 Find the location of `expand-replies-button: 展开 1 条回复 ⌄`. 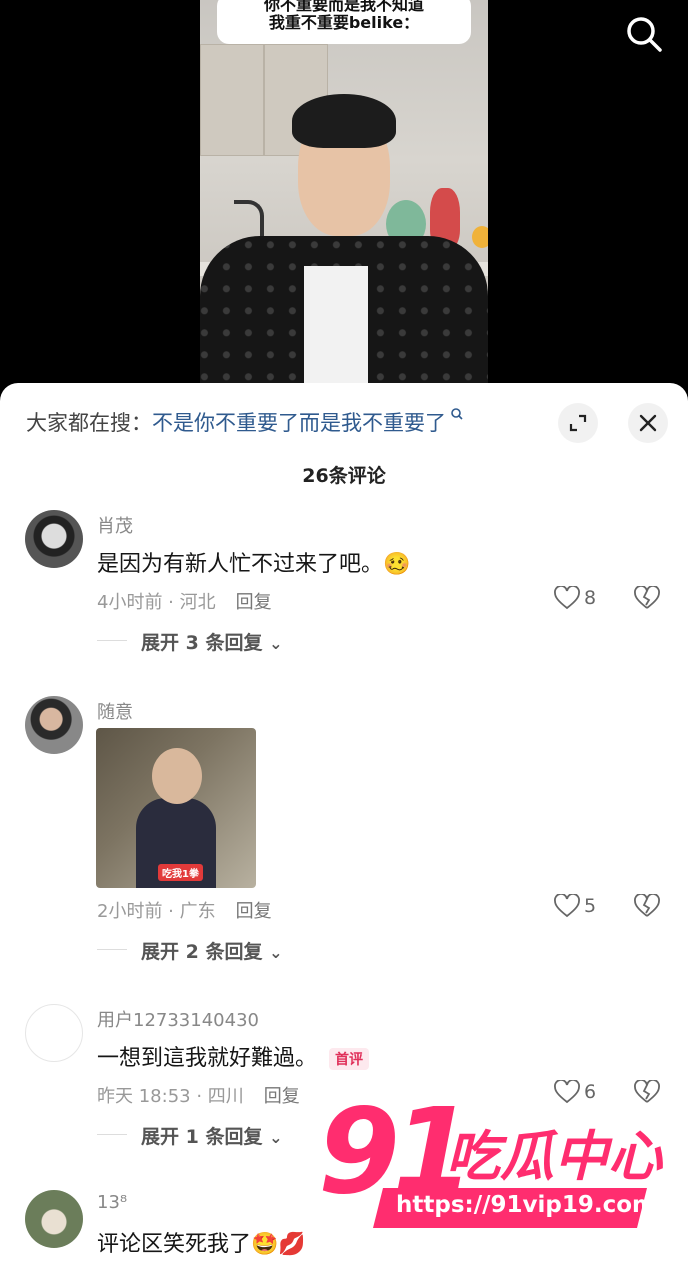

expand-replies-button: 展开 1 条回复 ⌄ is located at coordinates (189, 1135).